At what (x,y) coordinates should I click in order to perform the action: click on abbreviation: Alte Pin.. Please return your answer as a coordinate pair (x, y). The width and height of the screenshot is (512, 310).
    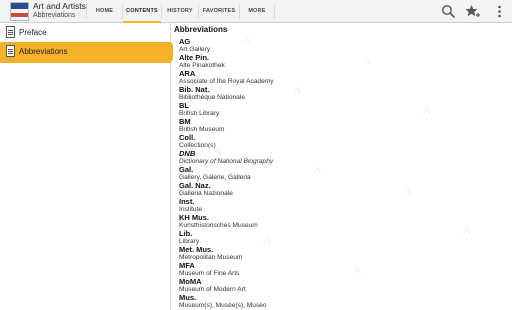
    Looking at the image, I should click on (194, 57).